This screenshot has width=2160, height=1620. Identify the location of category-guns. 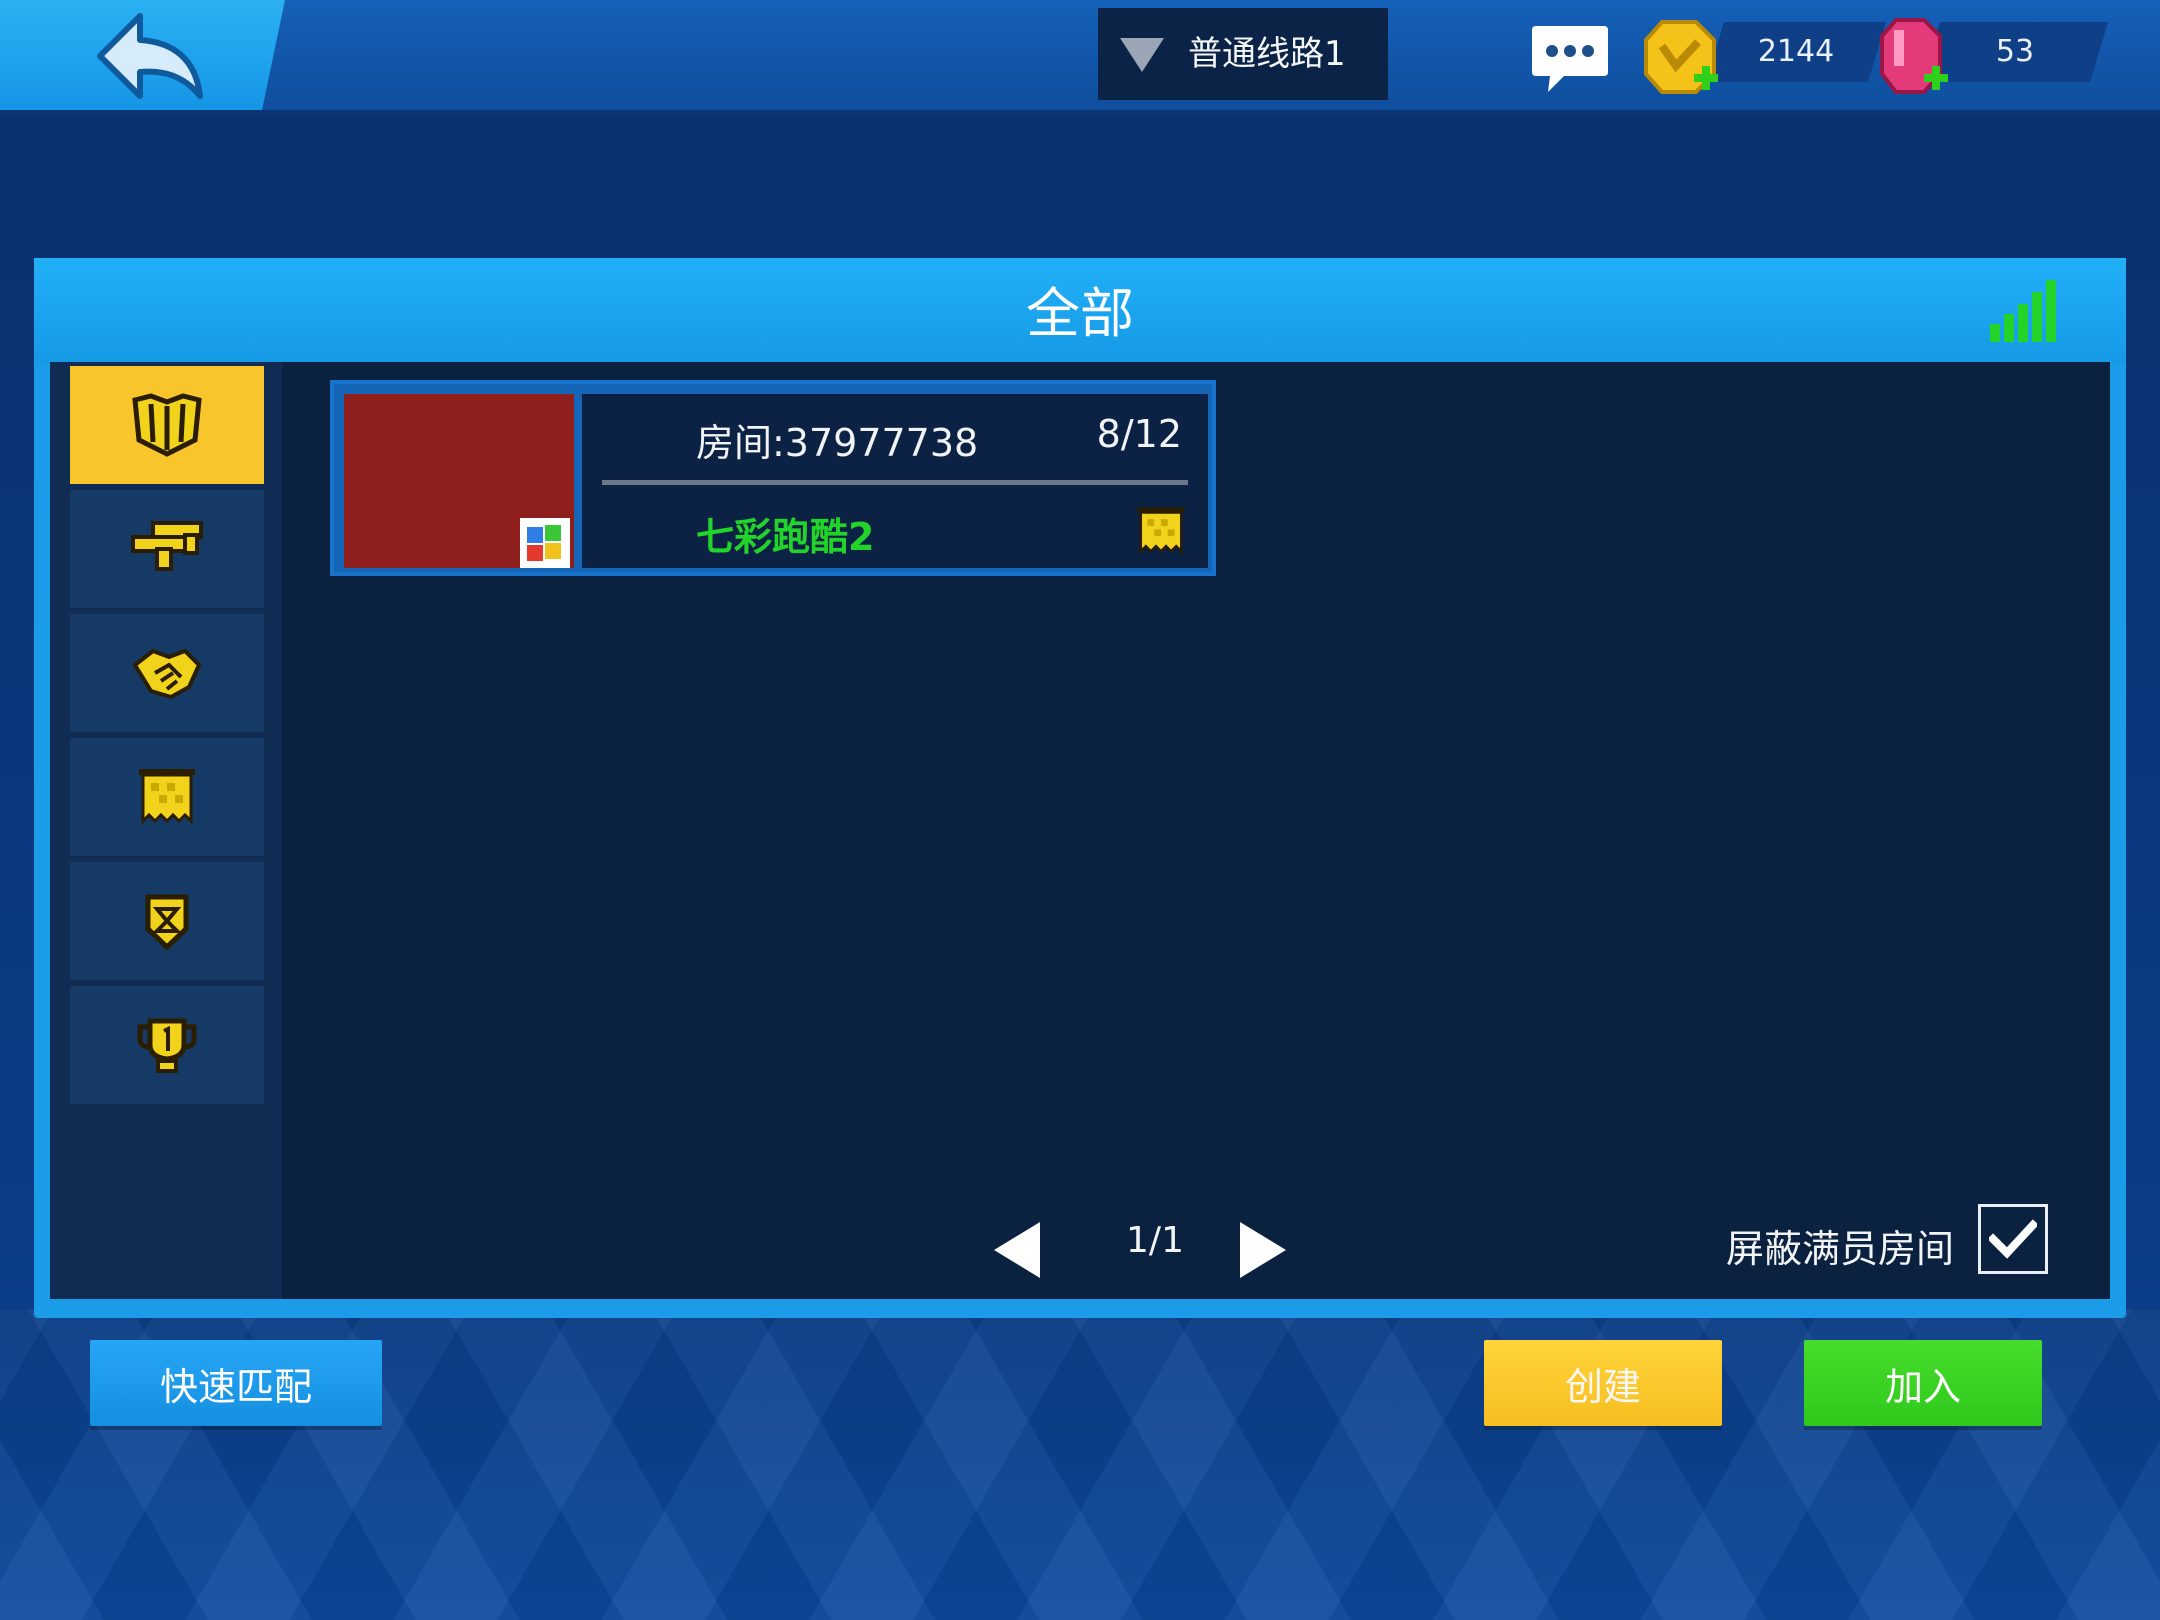
(167, 549).